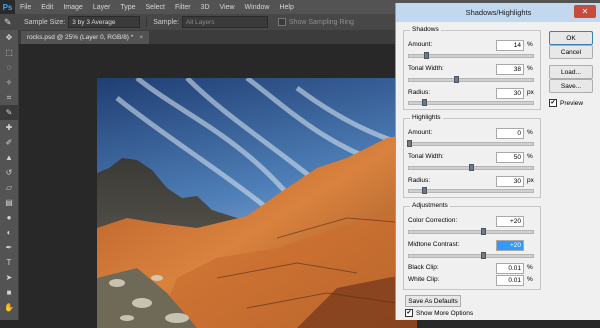  What do you see at coordinates (419, 92) in the screenshot?
I see `shadows-radius-label: Radius:` at bounding box center [419, 92].